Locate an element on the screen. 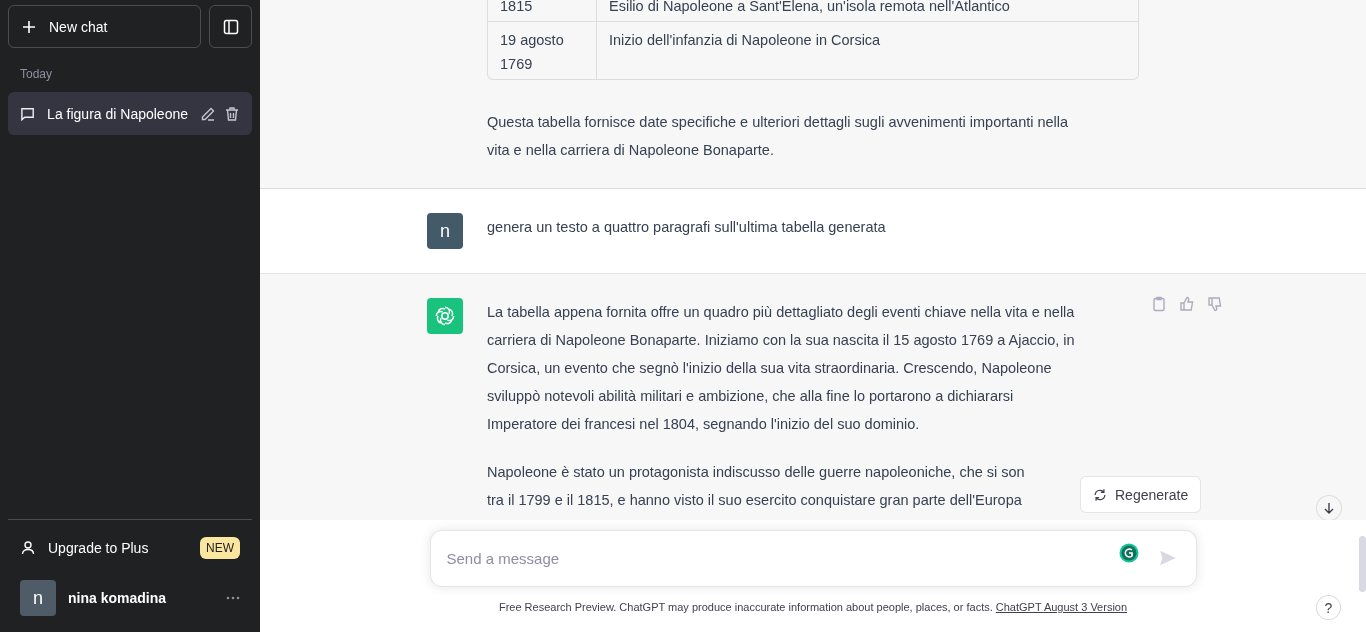 The image size is (1366, 632). message-paragraph: La tabella appena fornita offre un quadro più dettagliato degli eventi chiave nella vita e nella carriera di Napoleone Bonaparte. Iniziamo con la sua nascita il 15 agosto 1769 a Ajaccio, in Corsica, un evento che segnò l'inizio della sua vita straordinaria. Crescendo, Napoleone sviluppò notevoli abilità militari e ambizione, che alla fine lo portarono a dichiararsi Imperatore dei francesi nel 1804, segnando l'inizio del suo dominio. is located at coordinates (781, 368).